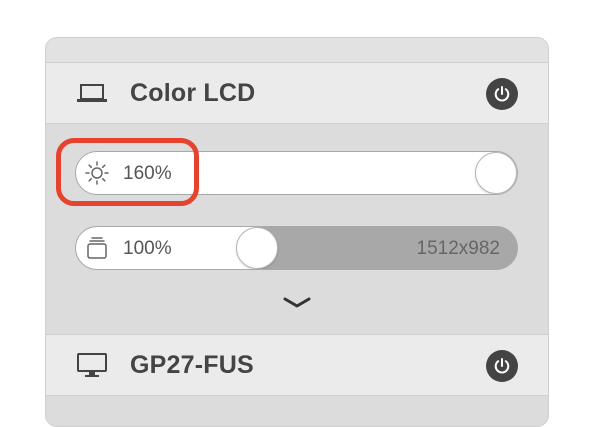  Describe the element at coordinates (297, 93) in the screenshot. I see `display-header-color-lcd: Color LCD` at that location.